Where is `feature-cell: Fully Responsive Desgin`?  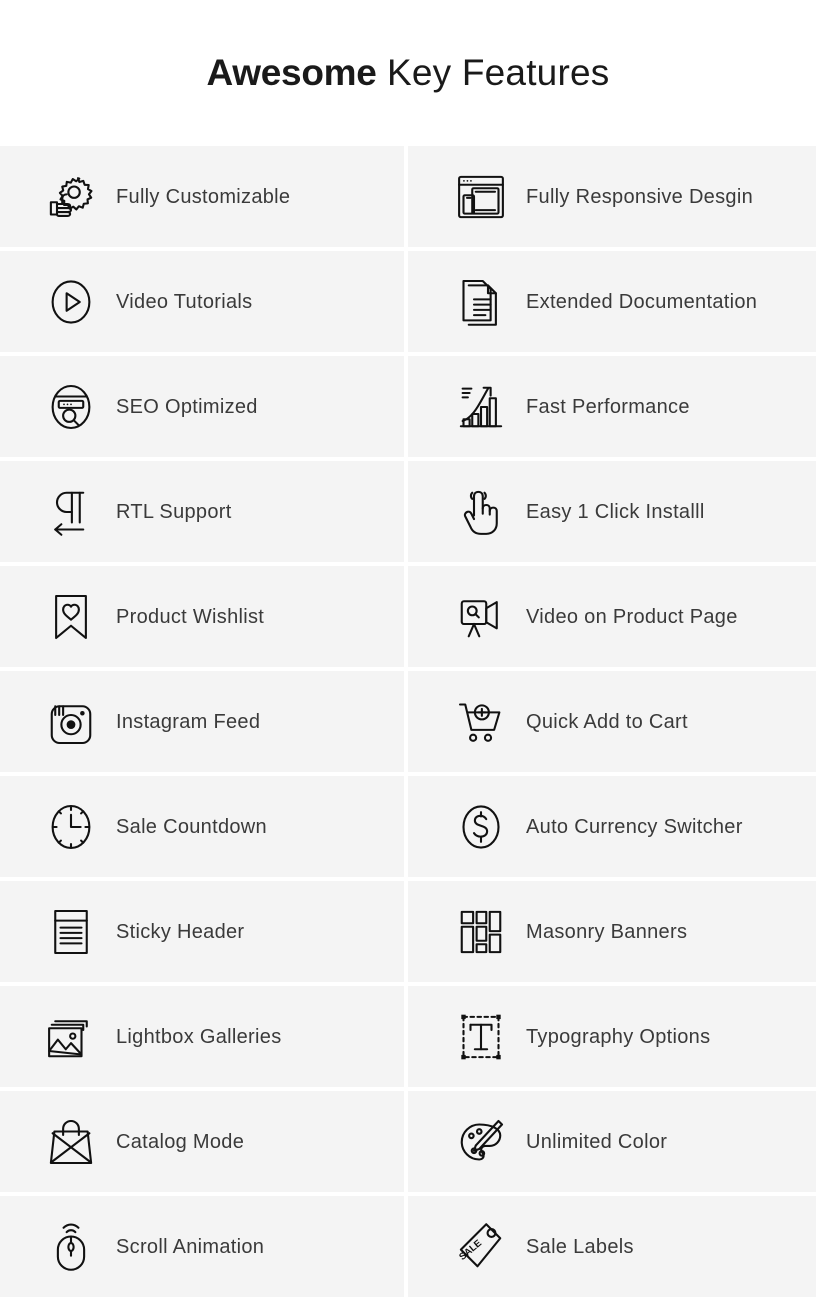 feature-cell: Fully Responsive Desgin is located at coordinates (612, 198).